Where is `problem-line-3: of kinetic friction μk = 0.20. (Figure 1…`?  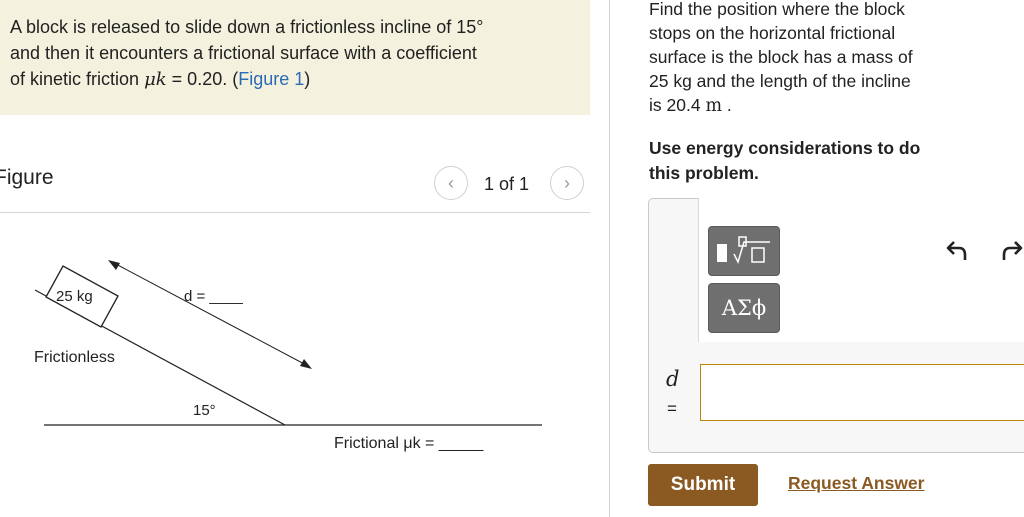
problem-line-3: of kinetic friction μk = 0.20. (Figure 1… is located at coordinates (295, 79).